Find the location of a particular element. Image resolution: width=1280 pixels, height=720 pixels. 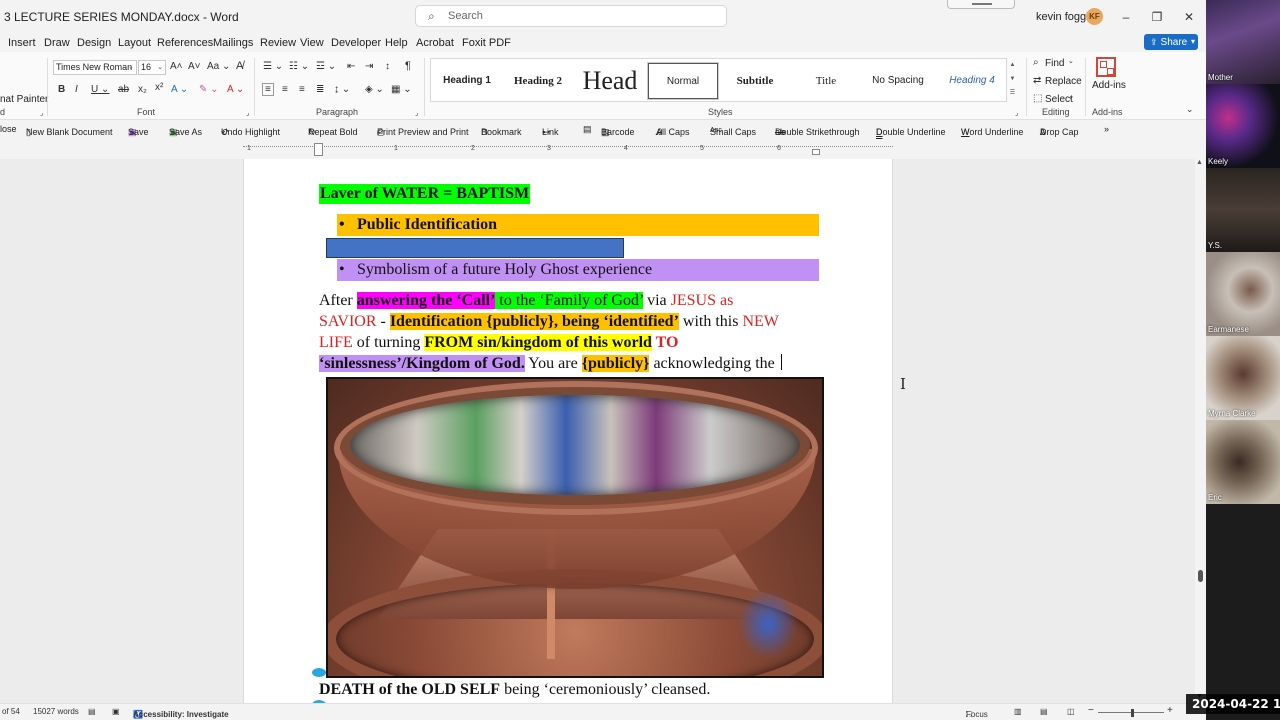

highlight-color-icon: ✎ ⌄ is located at coordinates (209, 89).